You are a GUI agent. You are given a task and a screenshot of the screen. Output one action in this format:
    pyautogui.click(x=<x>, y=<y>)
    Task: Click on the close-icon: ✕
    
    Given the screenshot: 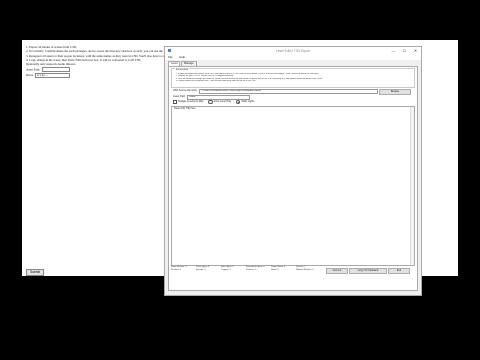 What is the action you would take?
    pyautogui.click(x=415, y=51)
    